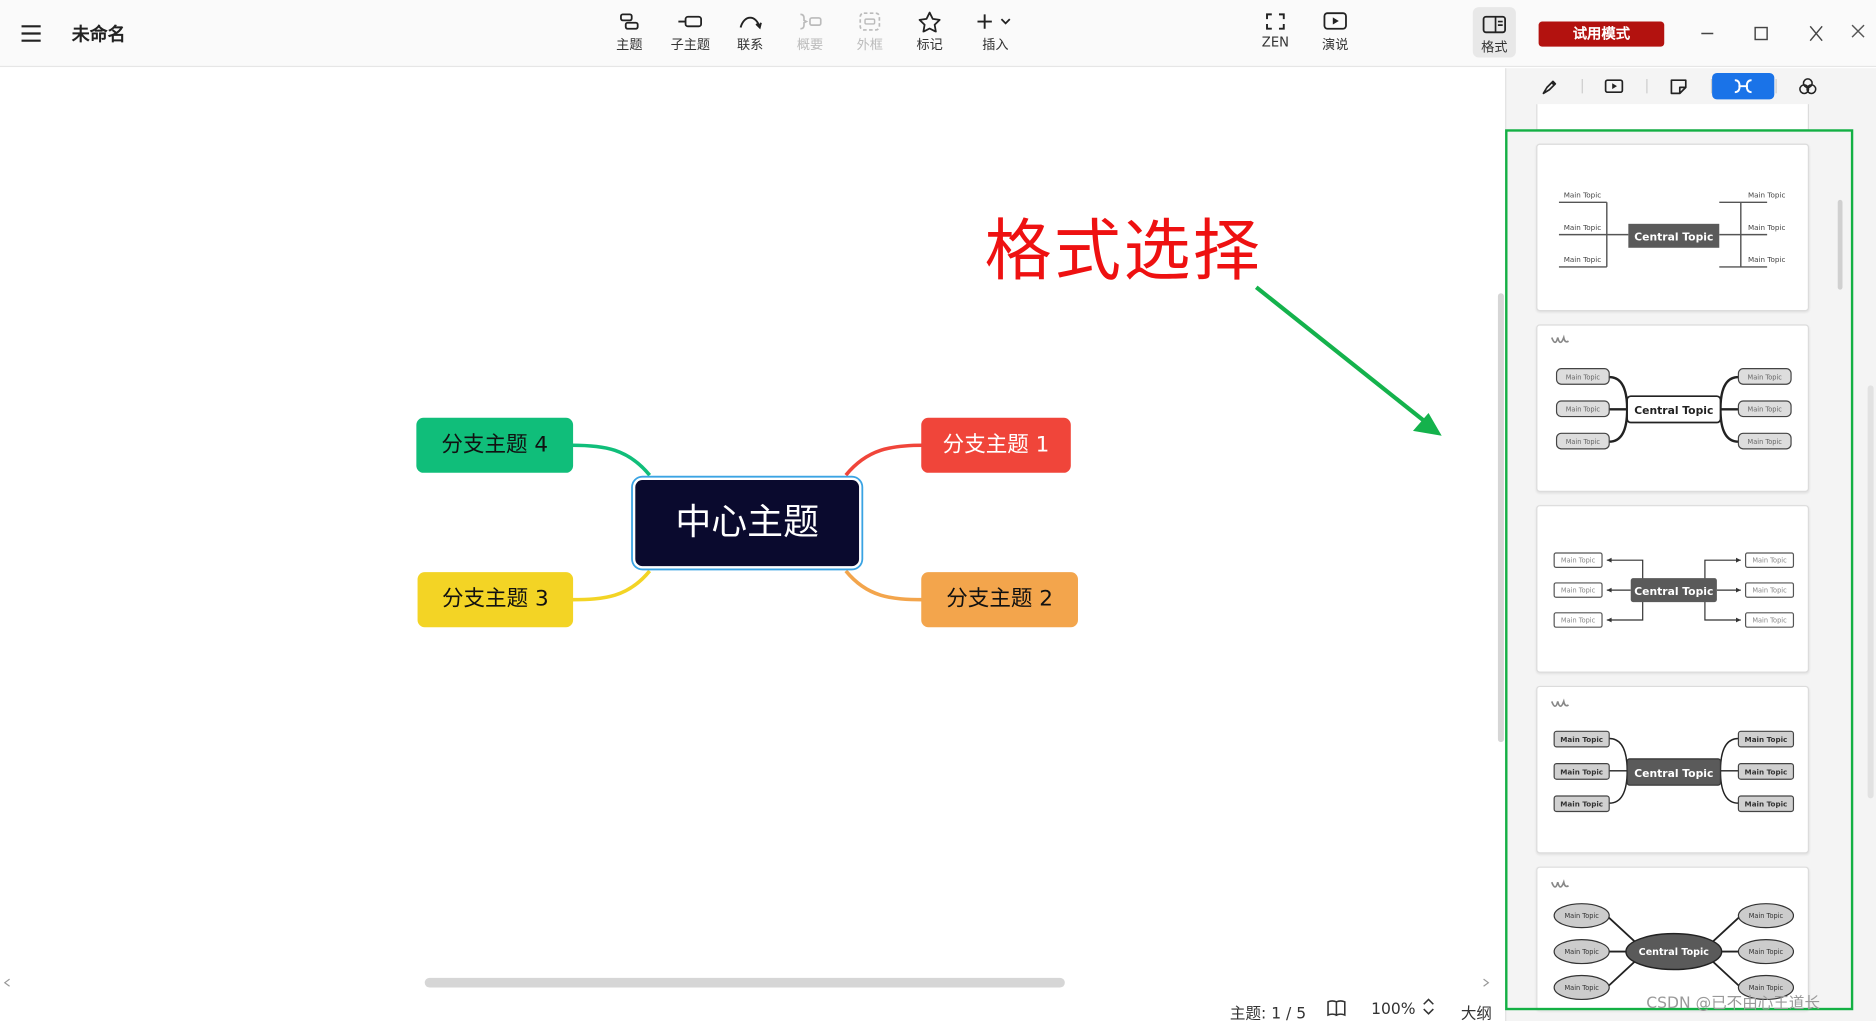 This screenshot has height=1021, width=1876. I want to click on insert-tool-label: 插入, so click(995, 45).